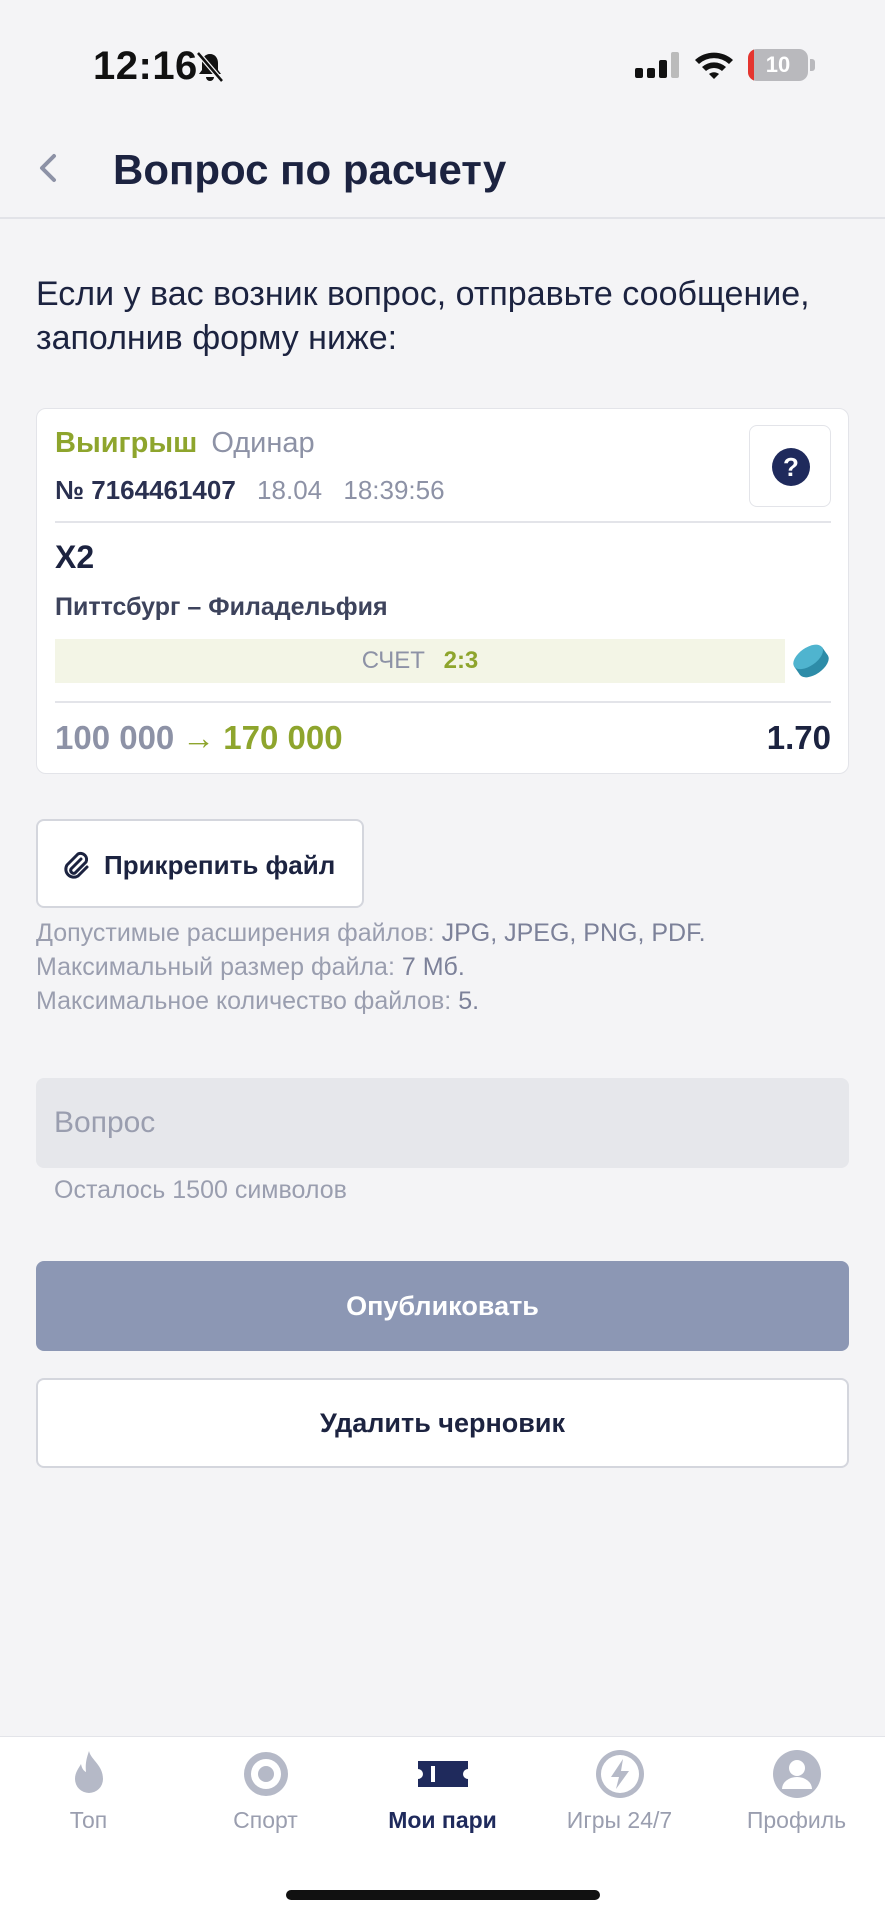 The image size is (885, 1920). I want to click on bet-event: Питтсбург – Филадельфия, so click(221, 607).